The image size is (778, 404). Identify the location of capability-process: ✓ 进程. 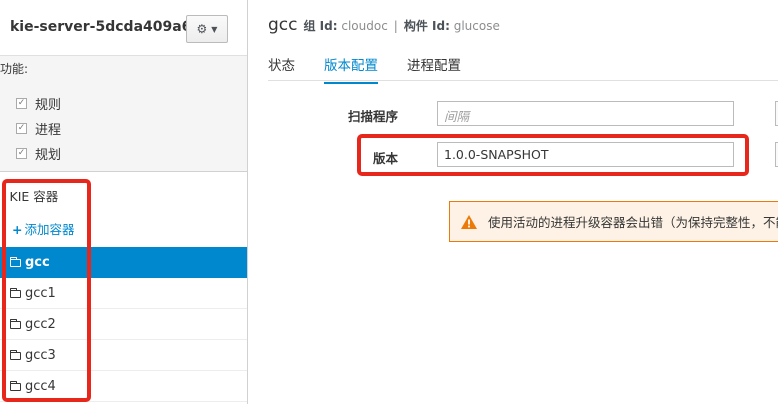
(38, 128).